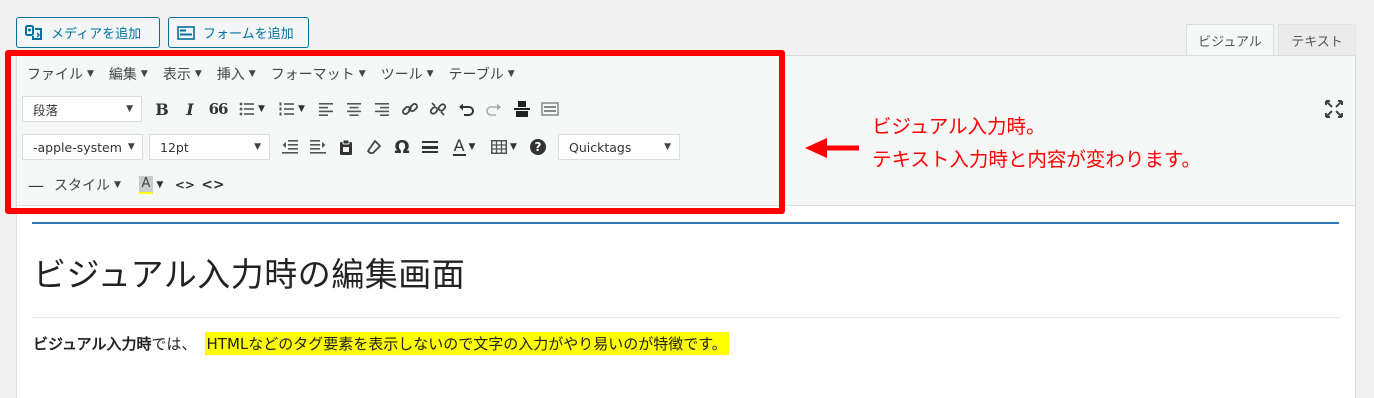 Image resolution: width=1374 pixels, height=398 pixels. What do you see at coordinates (382, 109) in the screenshot?
I see `align-right-button` at bounding box center [382, 109].